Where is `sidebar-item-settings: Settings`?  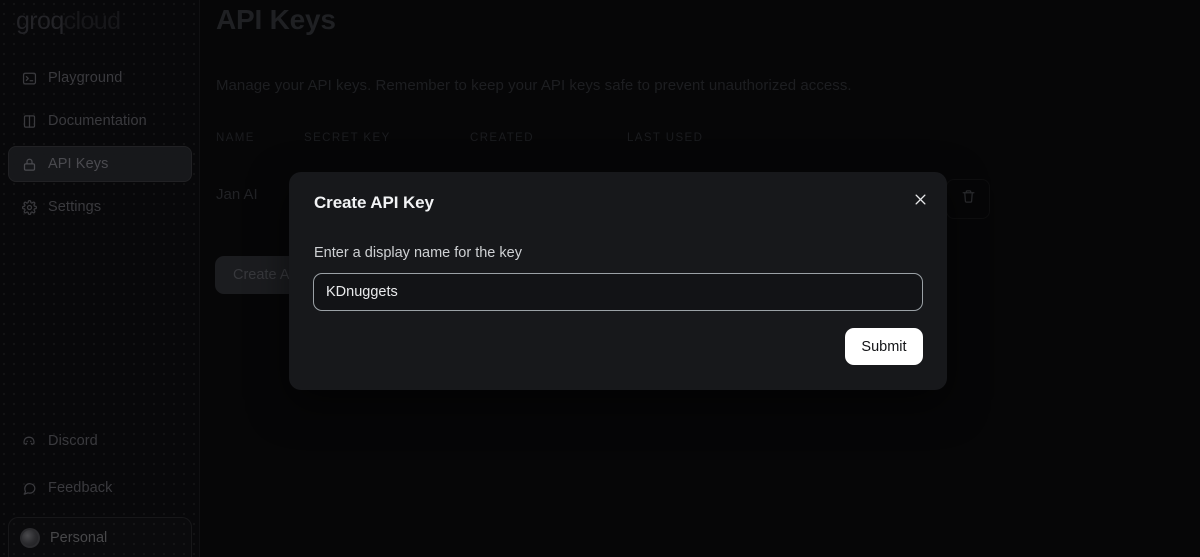 sidebar-item-settings: Settings is located at coordinates (100, 207).